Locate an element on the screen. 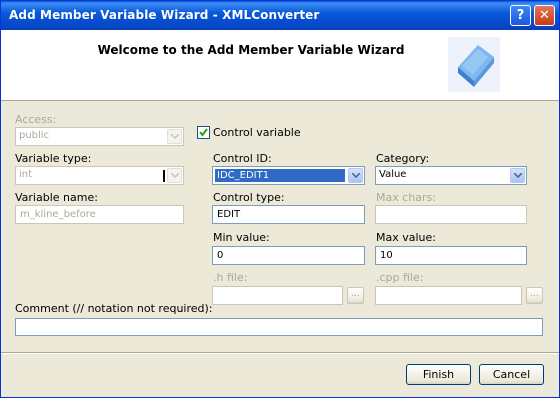 This screenshot has width=560, height=398. max-chars-field is located at coordinates (451, 214).